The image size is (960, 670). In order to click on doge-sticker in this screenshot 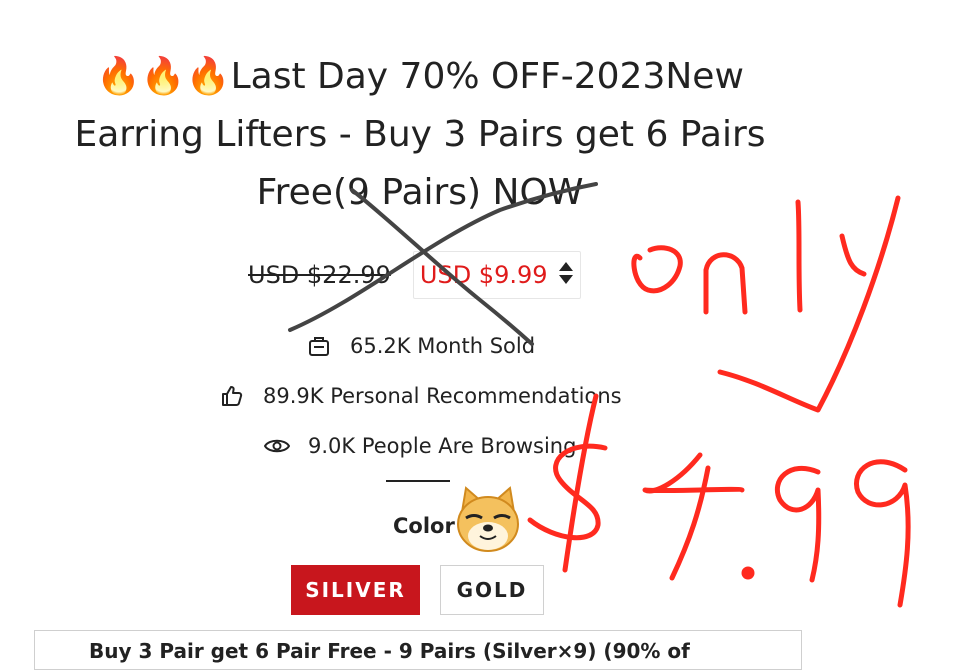, I will do `click(488, 518)`.